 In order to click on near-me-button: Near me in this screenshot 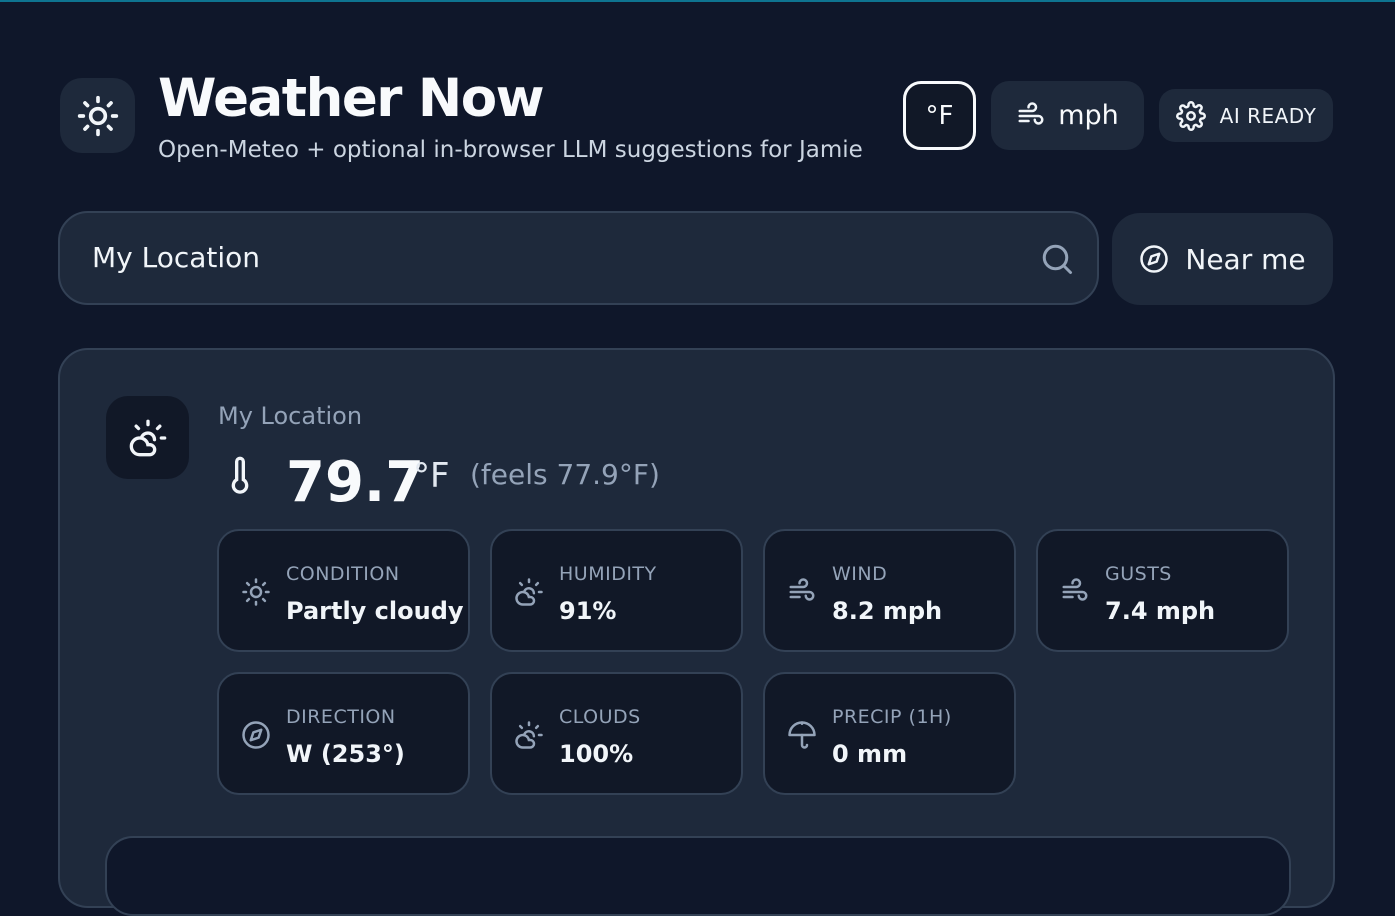, I will do `click(1222, 259)`.